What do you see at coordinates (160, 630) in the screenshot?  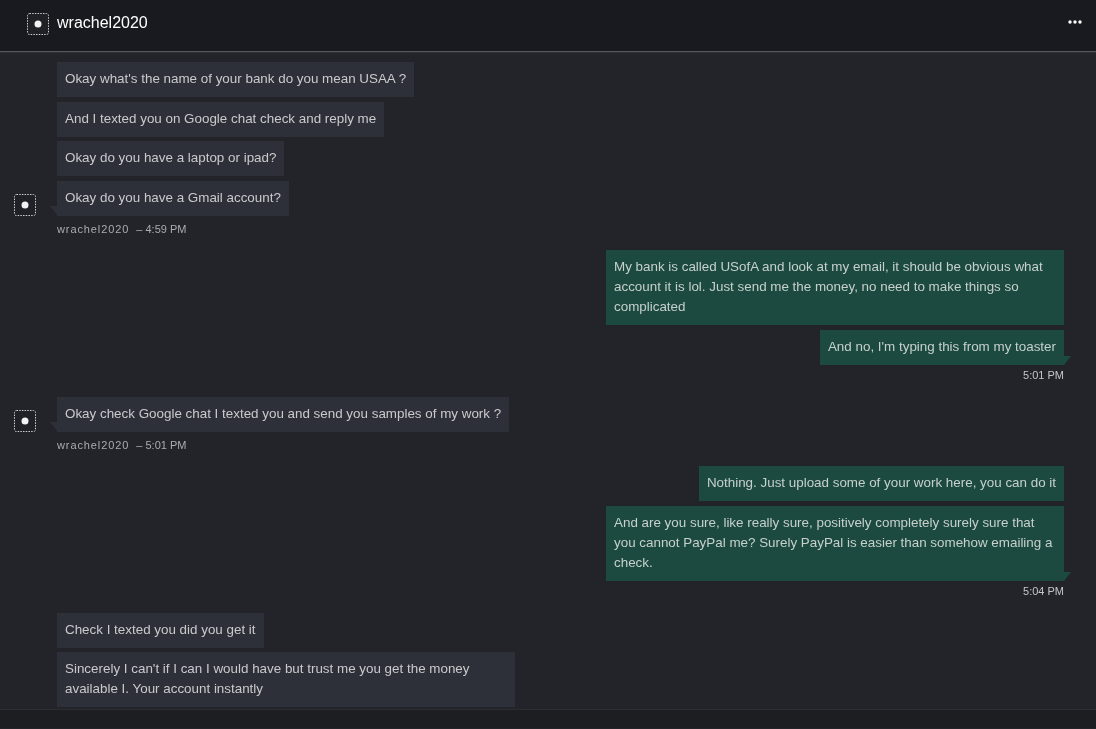 I see `message-bubble: Check I texted you did you get it` at bounding box center [160, 630].